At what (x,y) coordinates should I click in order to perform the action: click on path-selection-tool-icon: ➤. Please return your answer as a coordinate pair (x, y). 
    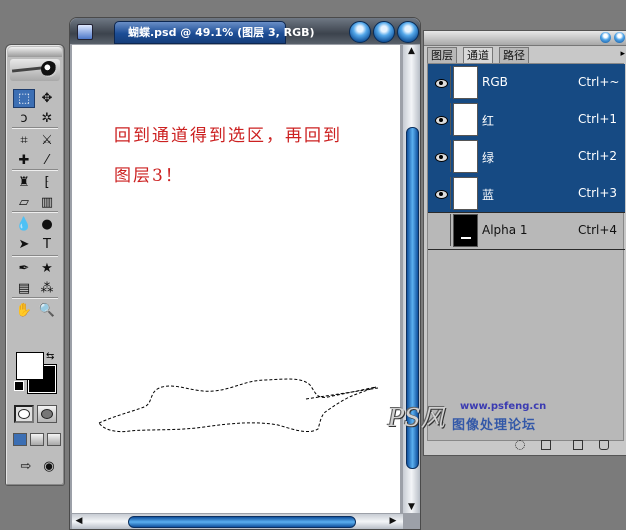
    Looking at the image, I should click on (24, 244).